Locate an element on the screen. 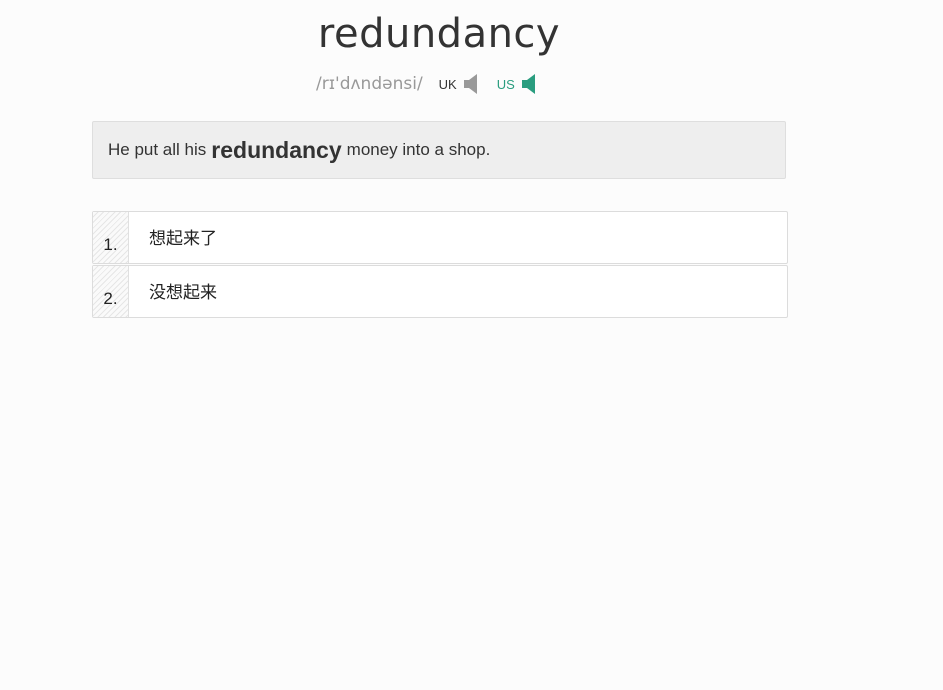 This screenshot has height=690, width=943. uk-label: UK is located at coordinates (447, 84).